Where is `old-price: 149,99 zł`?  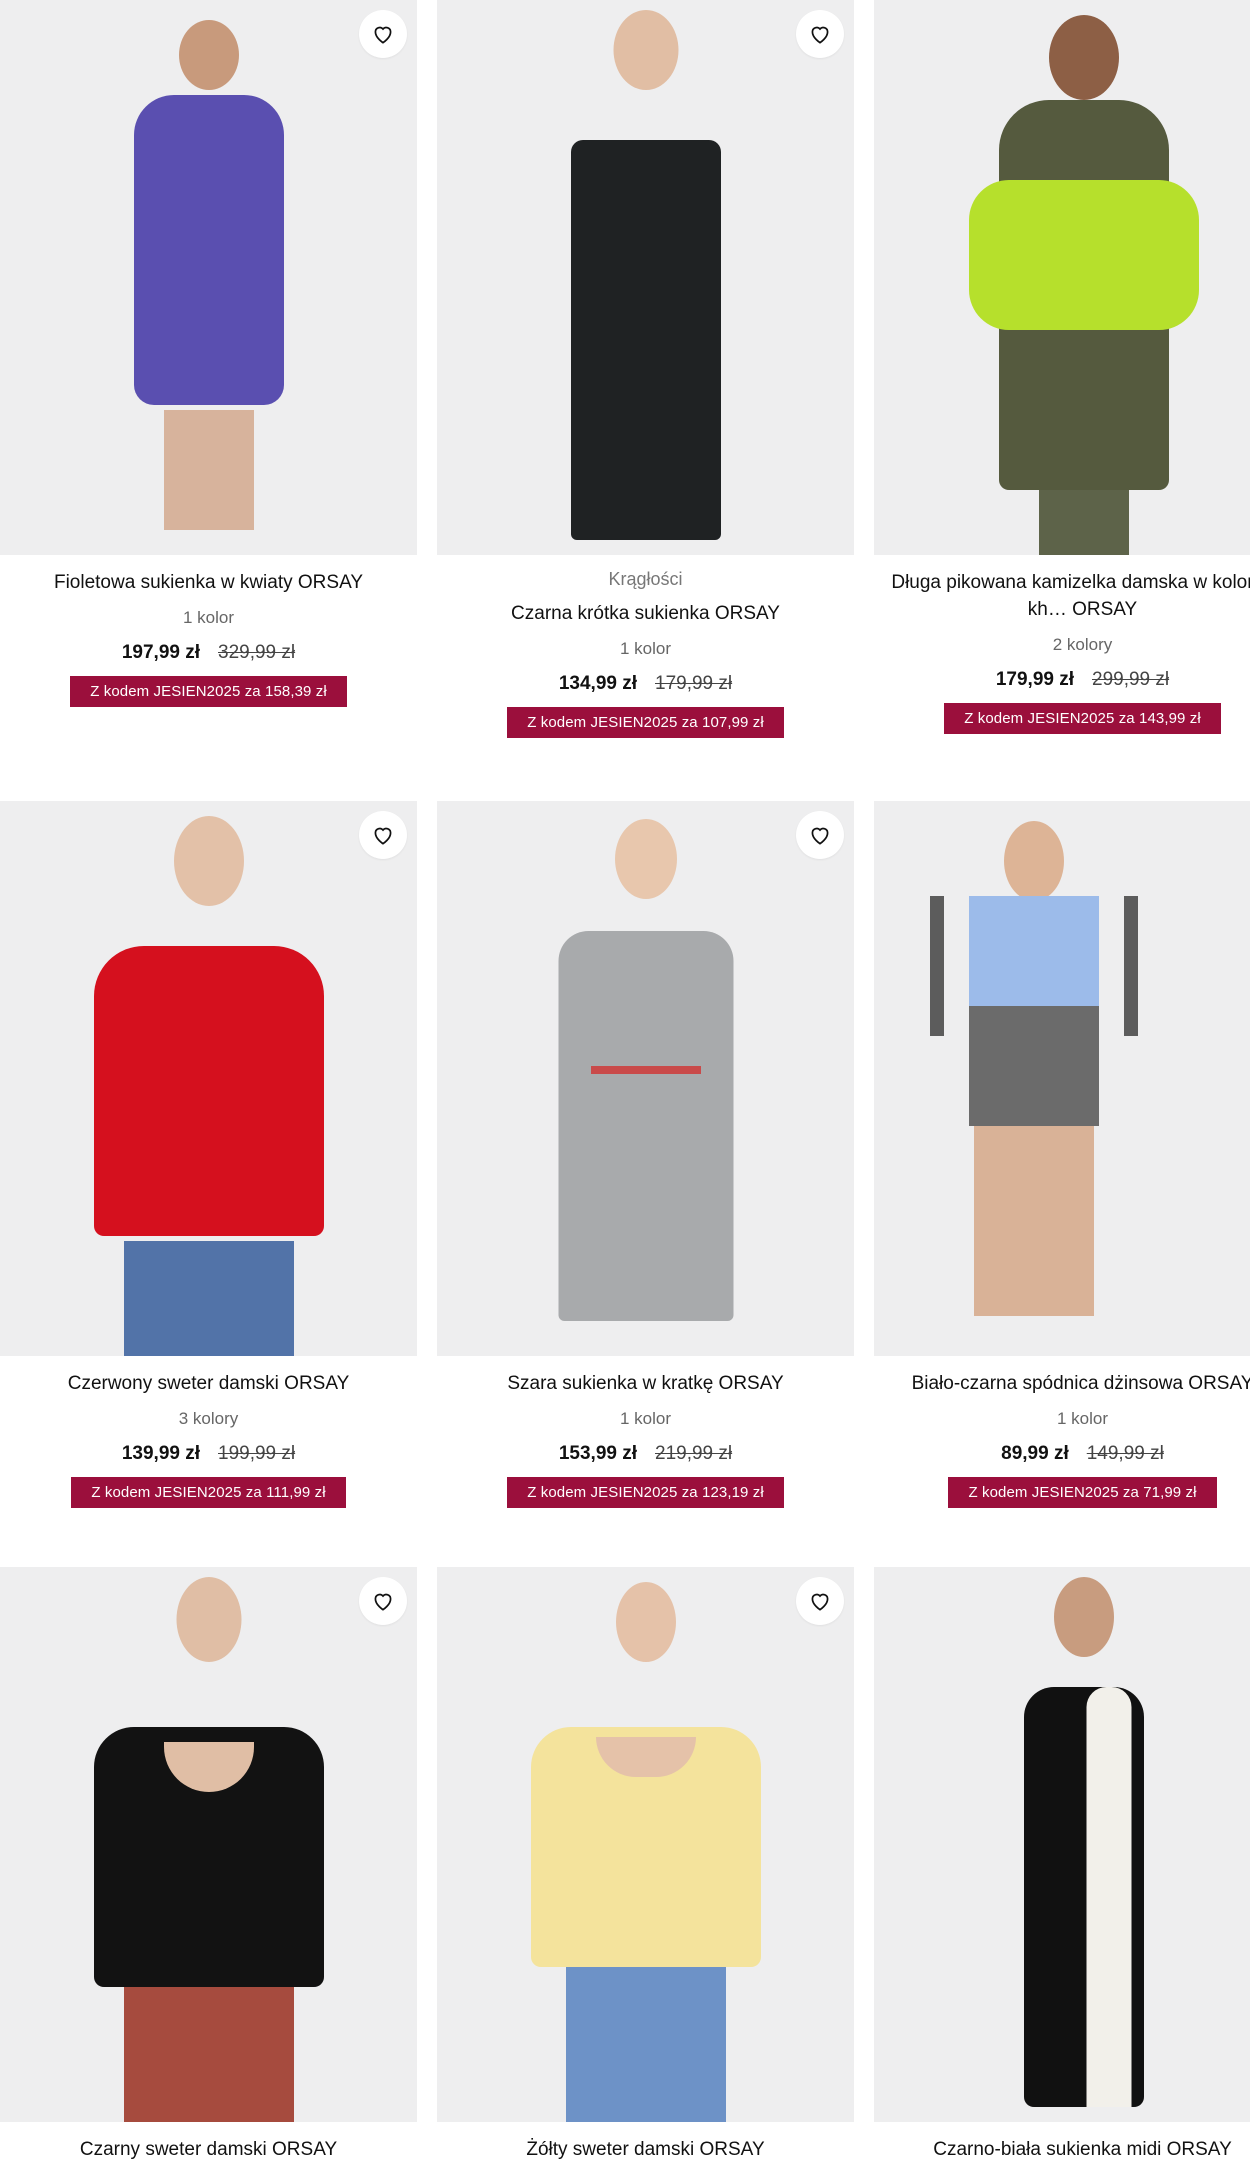
old-price: 149,99 zł is located at coordinates (1125, 1453).